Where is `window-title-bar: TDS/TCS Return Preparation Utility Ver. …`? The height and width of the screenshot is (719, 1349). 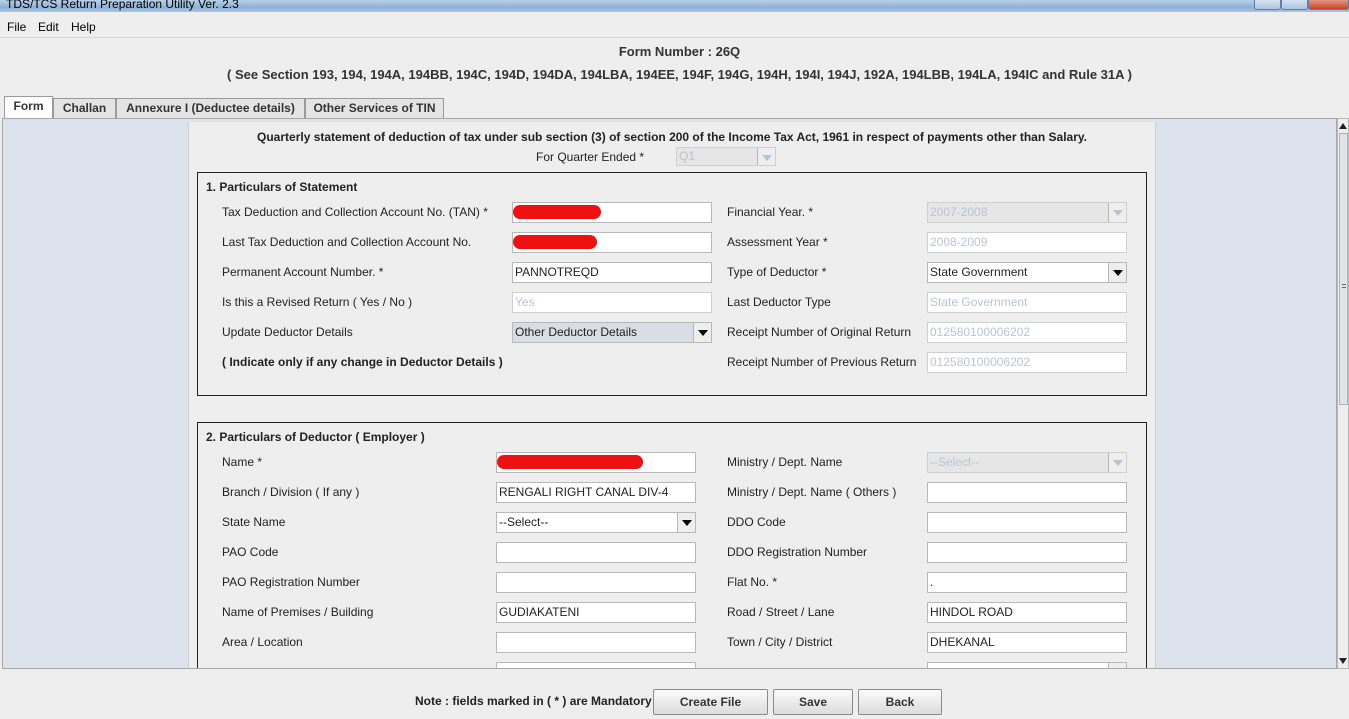
window-title-bar: TDS/TCS Return Preparation Utility Ver. … is located at coordinates (674, 6).